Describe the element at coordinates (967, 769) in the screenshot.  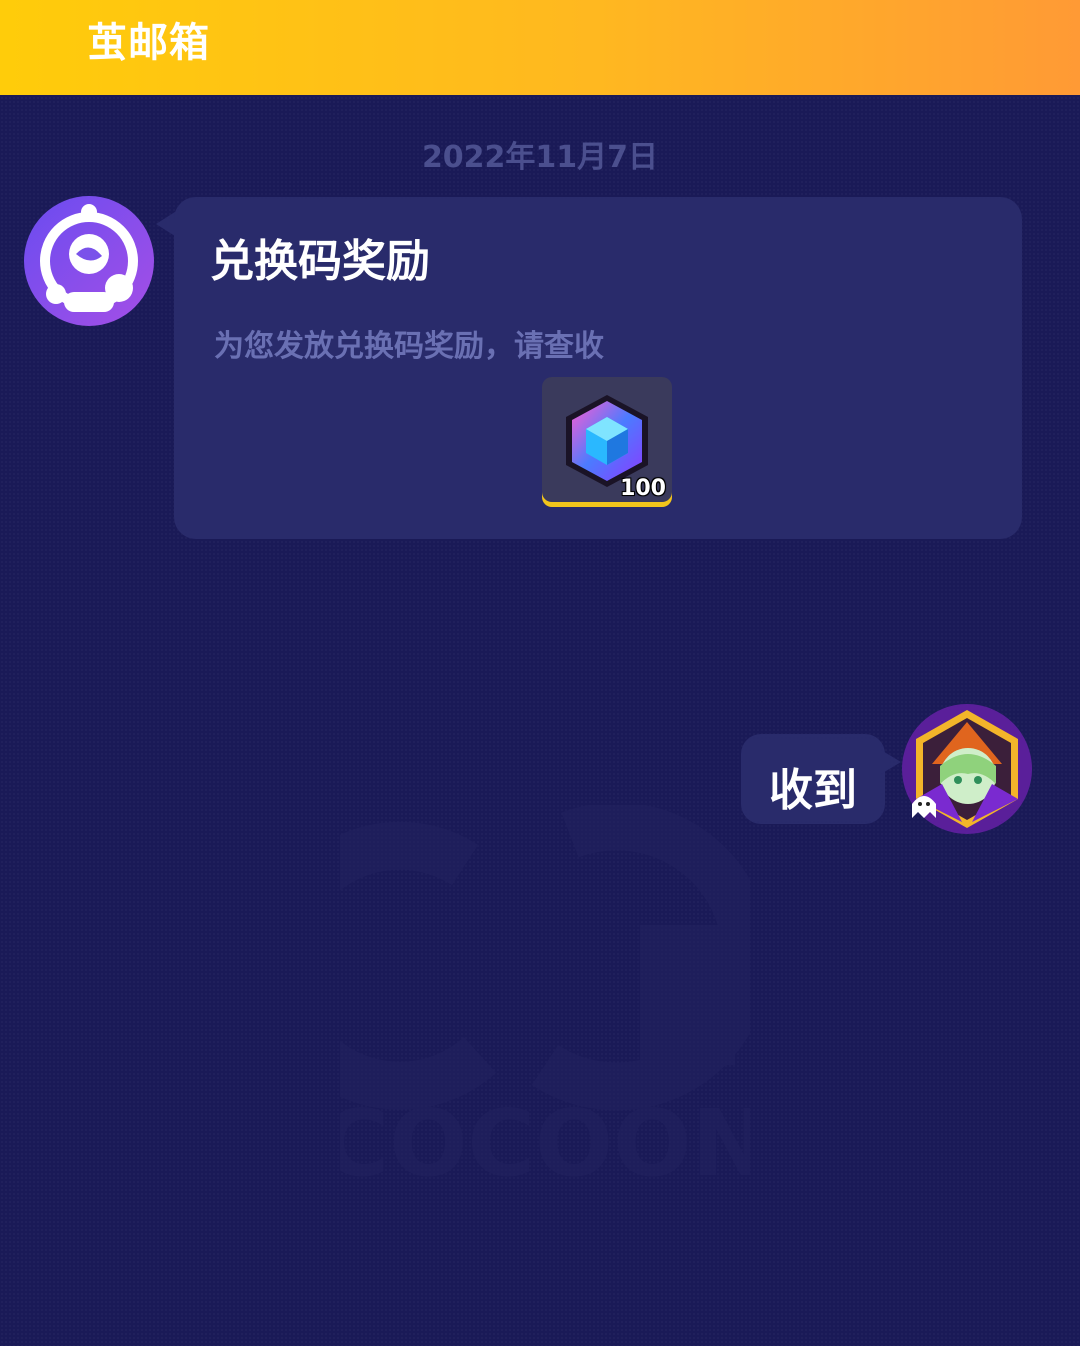
I see `user-avatar` at that location.